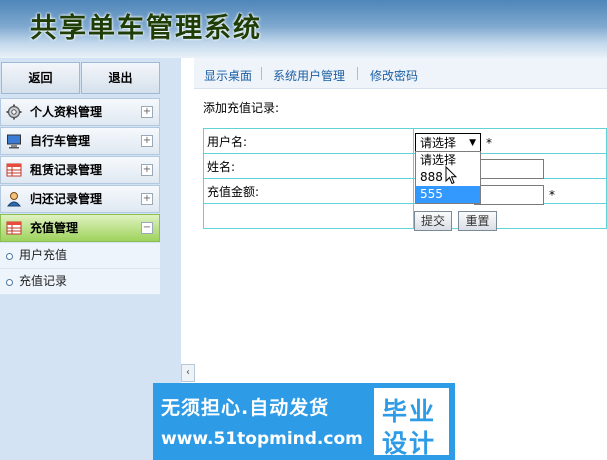 The image size is (607, 460). I want to click on top-navigation: 显示桌面 系统用户管理 修改密码, so click(400, 73).